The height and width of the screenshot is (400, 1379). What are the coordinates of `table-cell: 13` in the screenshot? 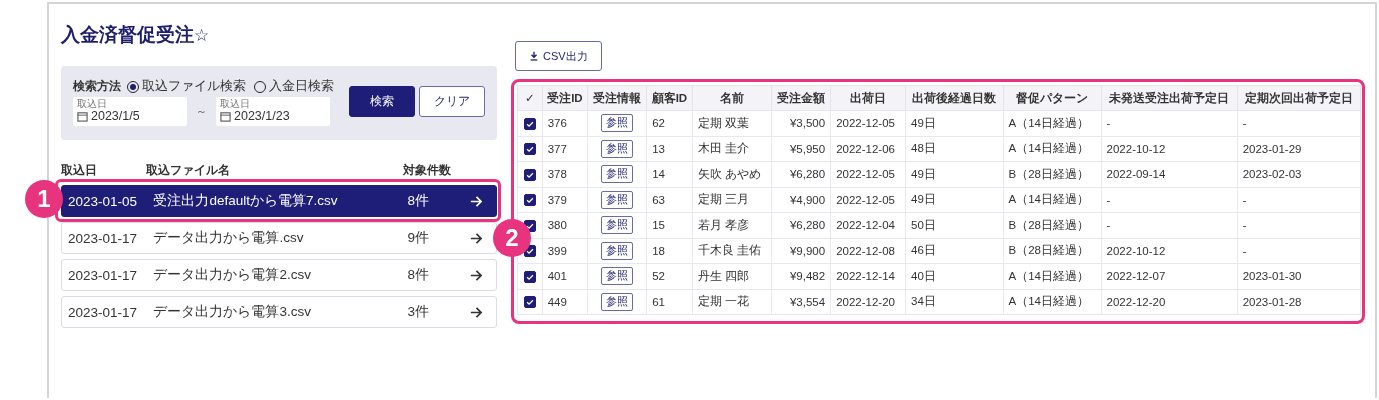 It's located at (658, 148).